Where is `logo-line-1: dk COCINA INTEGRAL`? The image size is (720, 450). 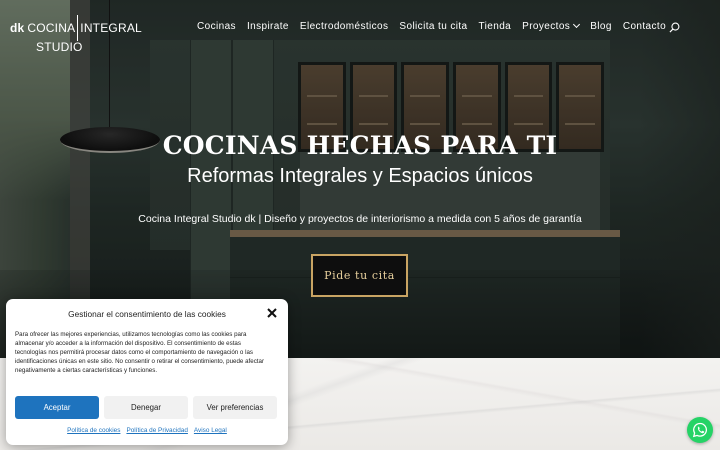 logo-line-1: dk COCINA INTEGRAL is located at coordinates (76, 28).